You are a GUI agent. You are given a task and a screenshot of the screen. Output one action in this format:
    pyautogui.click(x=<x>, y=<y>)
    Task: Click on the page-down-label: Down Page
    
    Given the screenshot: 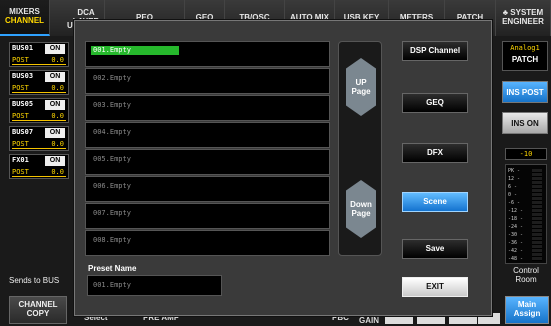 What is the action you would take?
    pyautogui.click(x=361, y=208)
    